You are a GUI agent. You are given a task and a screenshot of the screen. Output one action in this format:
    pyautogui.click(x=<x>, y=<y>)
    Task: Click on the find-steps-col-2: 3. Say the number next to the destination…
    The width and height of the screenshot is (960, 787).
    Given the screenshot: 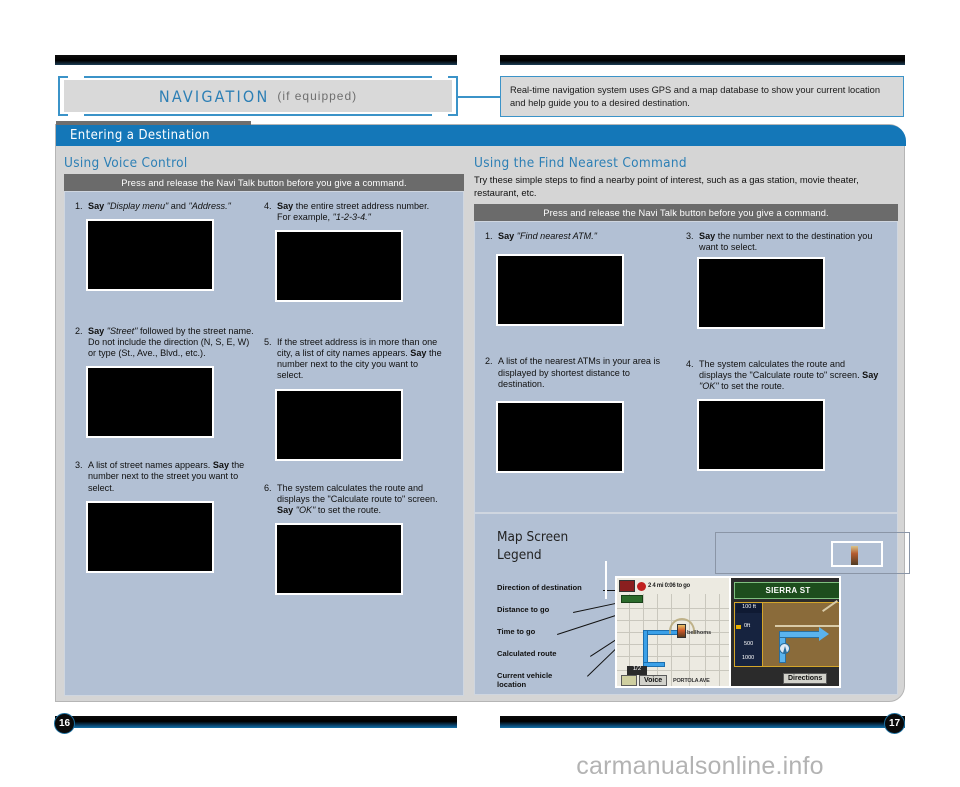 What is the action you would take?
    pyautogui.click(x=786, y=352)
    